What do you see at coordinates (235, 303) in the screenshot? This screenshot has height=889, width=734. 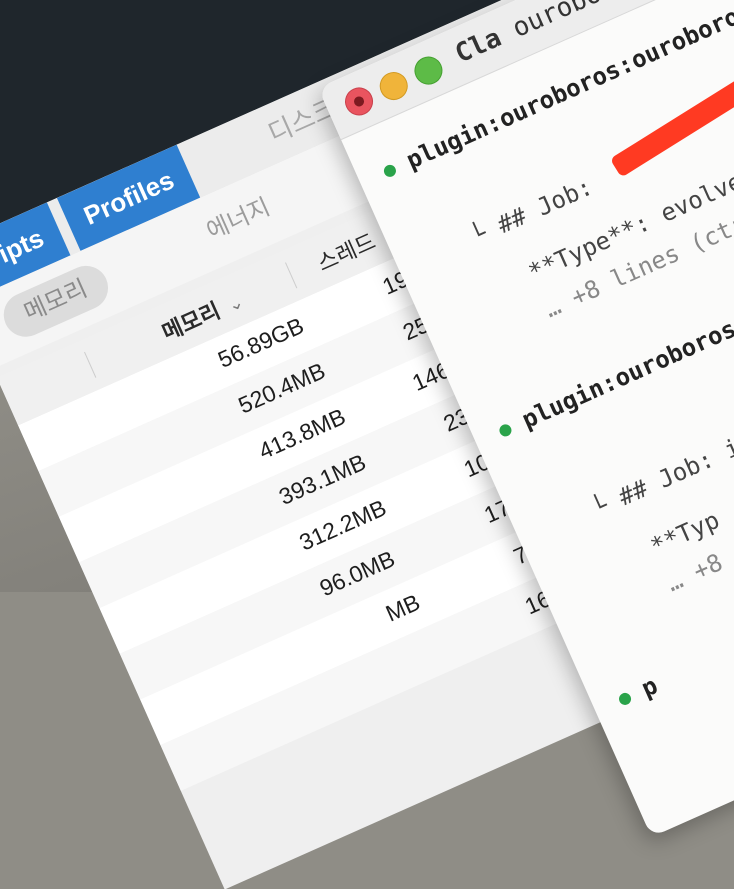 I see `chevron-down-icon: ⌄` at bounding box center [235, 303].